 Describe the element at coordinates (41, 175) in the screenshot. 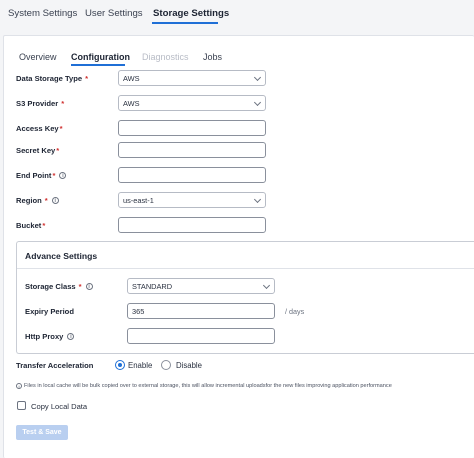

I see `end-point-label: End Point * i` at that location.